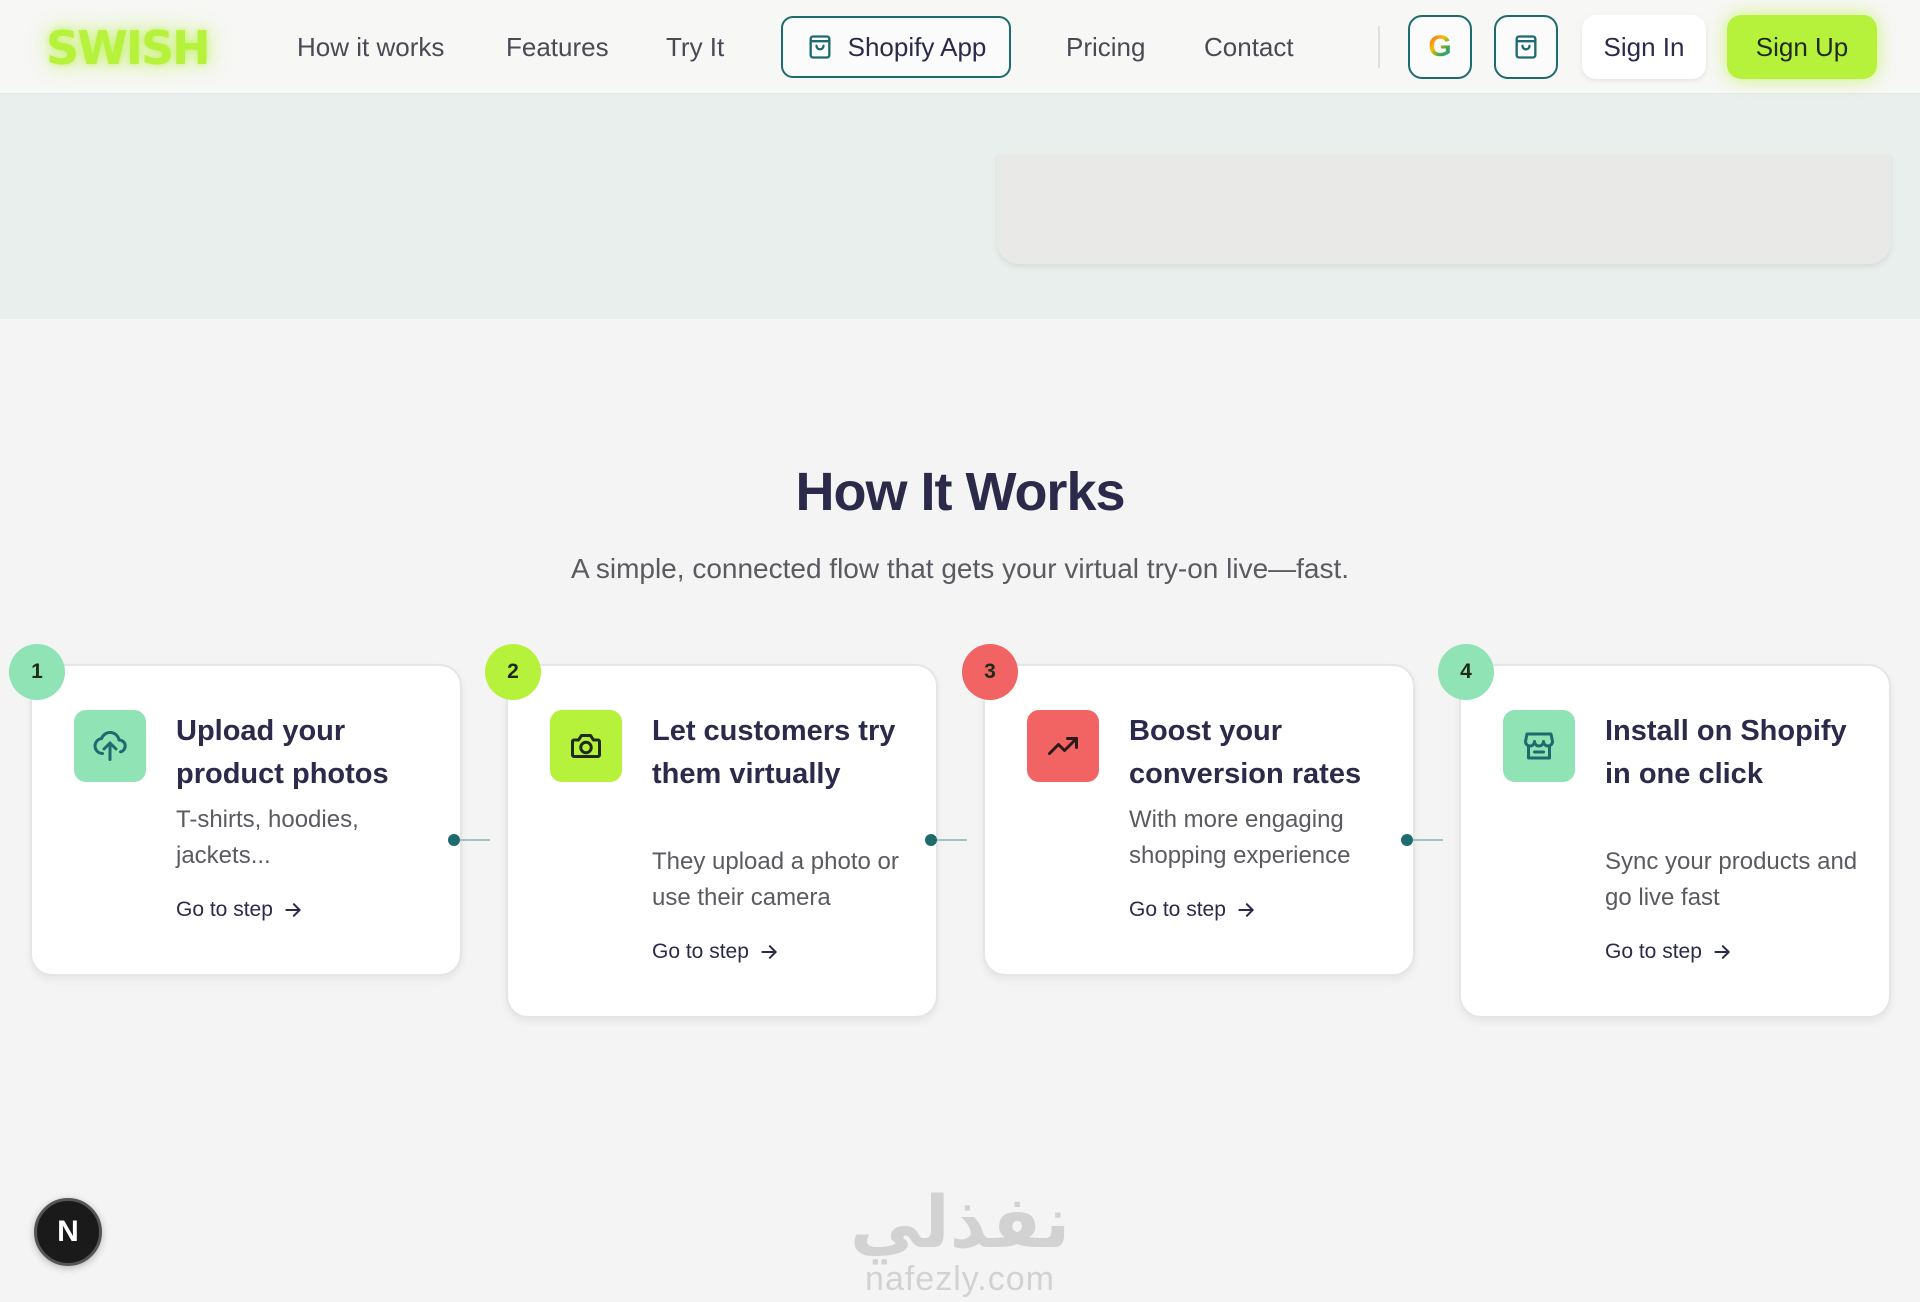 The image size is (1920, 1302). Describe the element at coordinates (282, 752) in the screenshot. I see `step-title: Upload your product photos` at that location.